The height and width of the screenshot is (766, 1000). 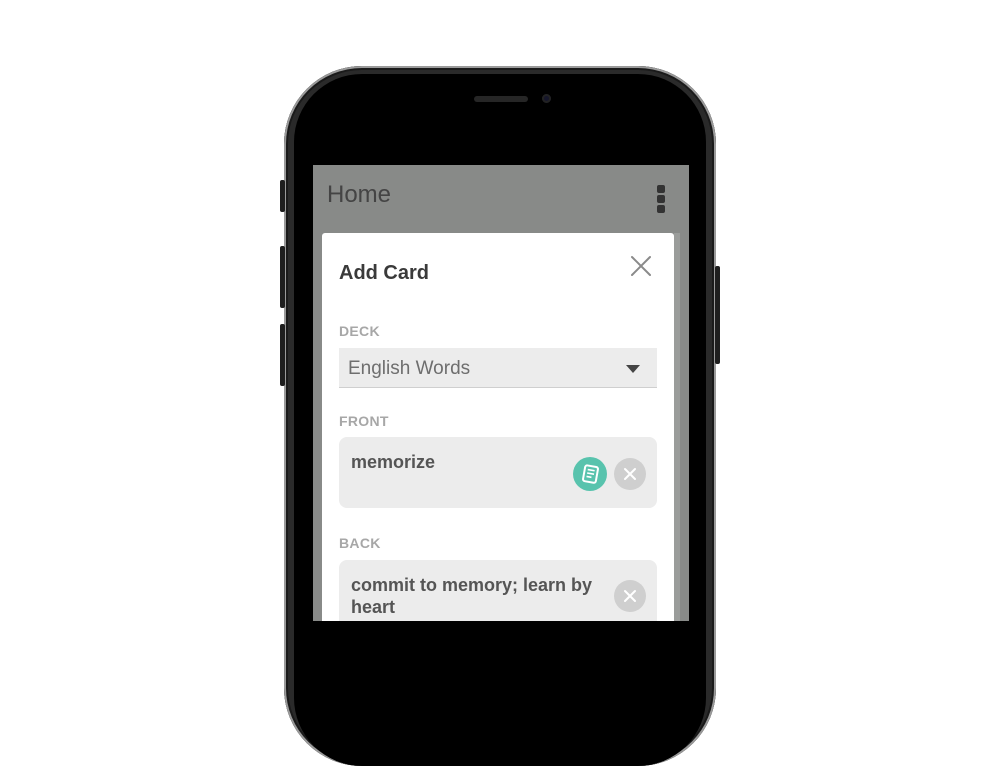 I want to click on back-label: BACK, so click(x=360, y=543).